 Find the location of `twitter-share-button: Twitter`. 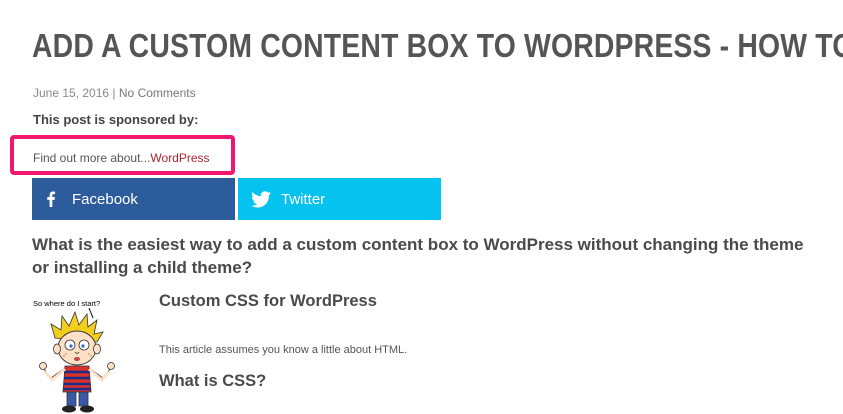

twitter-share-button: Twitter is located at coordinates (339, 199).